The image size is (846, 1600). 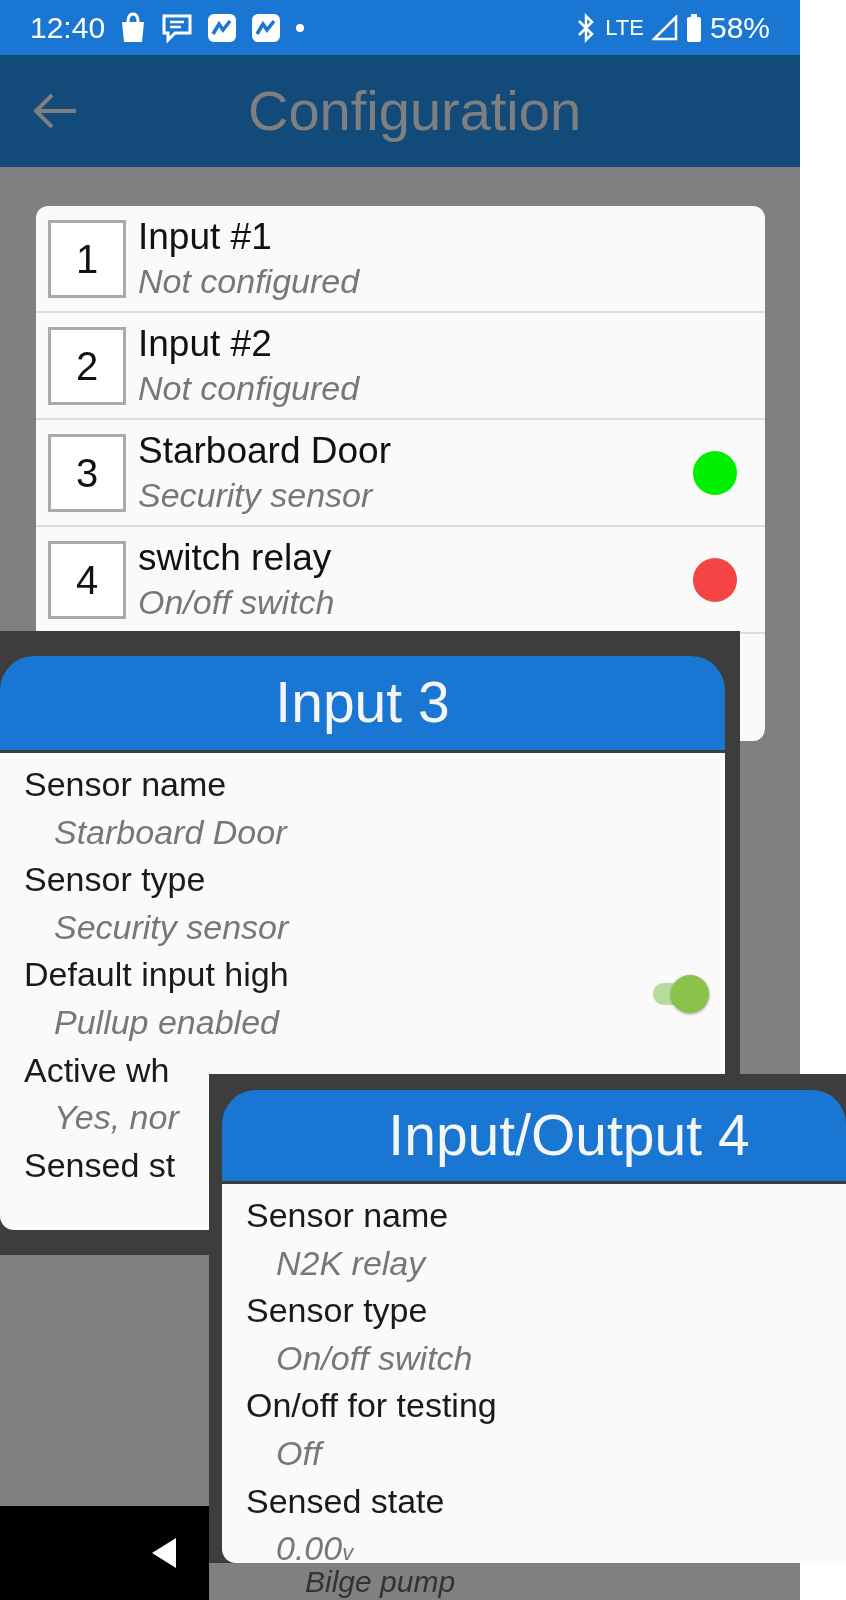 What do you see at coordinates (345, 1501) in the screenshot?
I see `field-label: Sensed state` at bounding box center [345, 1501].